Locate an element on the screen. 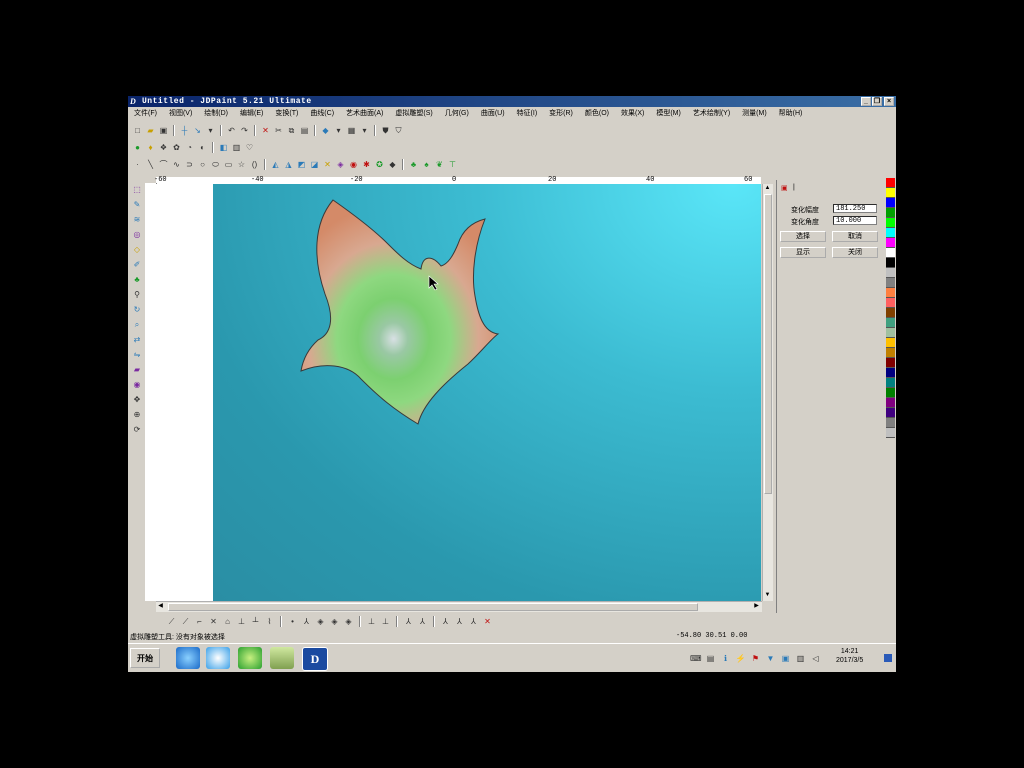  line-icon: ╲ is located at coordinates (150, 164).